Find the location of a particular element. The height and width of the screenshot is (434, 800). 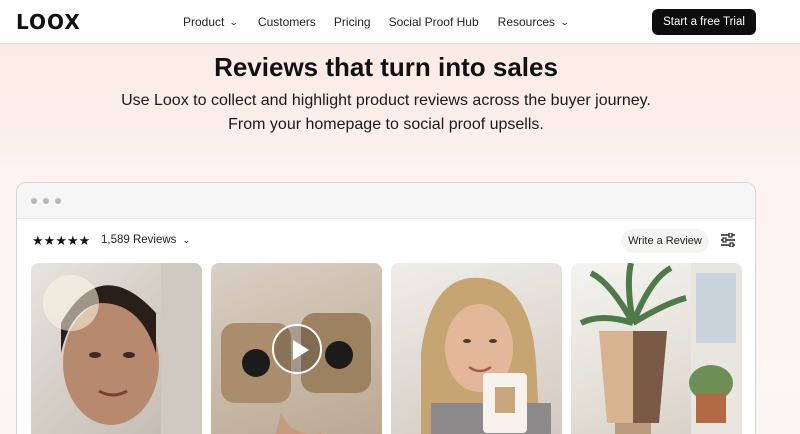

nav-product: Product ⌄ is located at coordinates (211, 22).